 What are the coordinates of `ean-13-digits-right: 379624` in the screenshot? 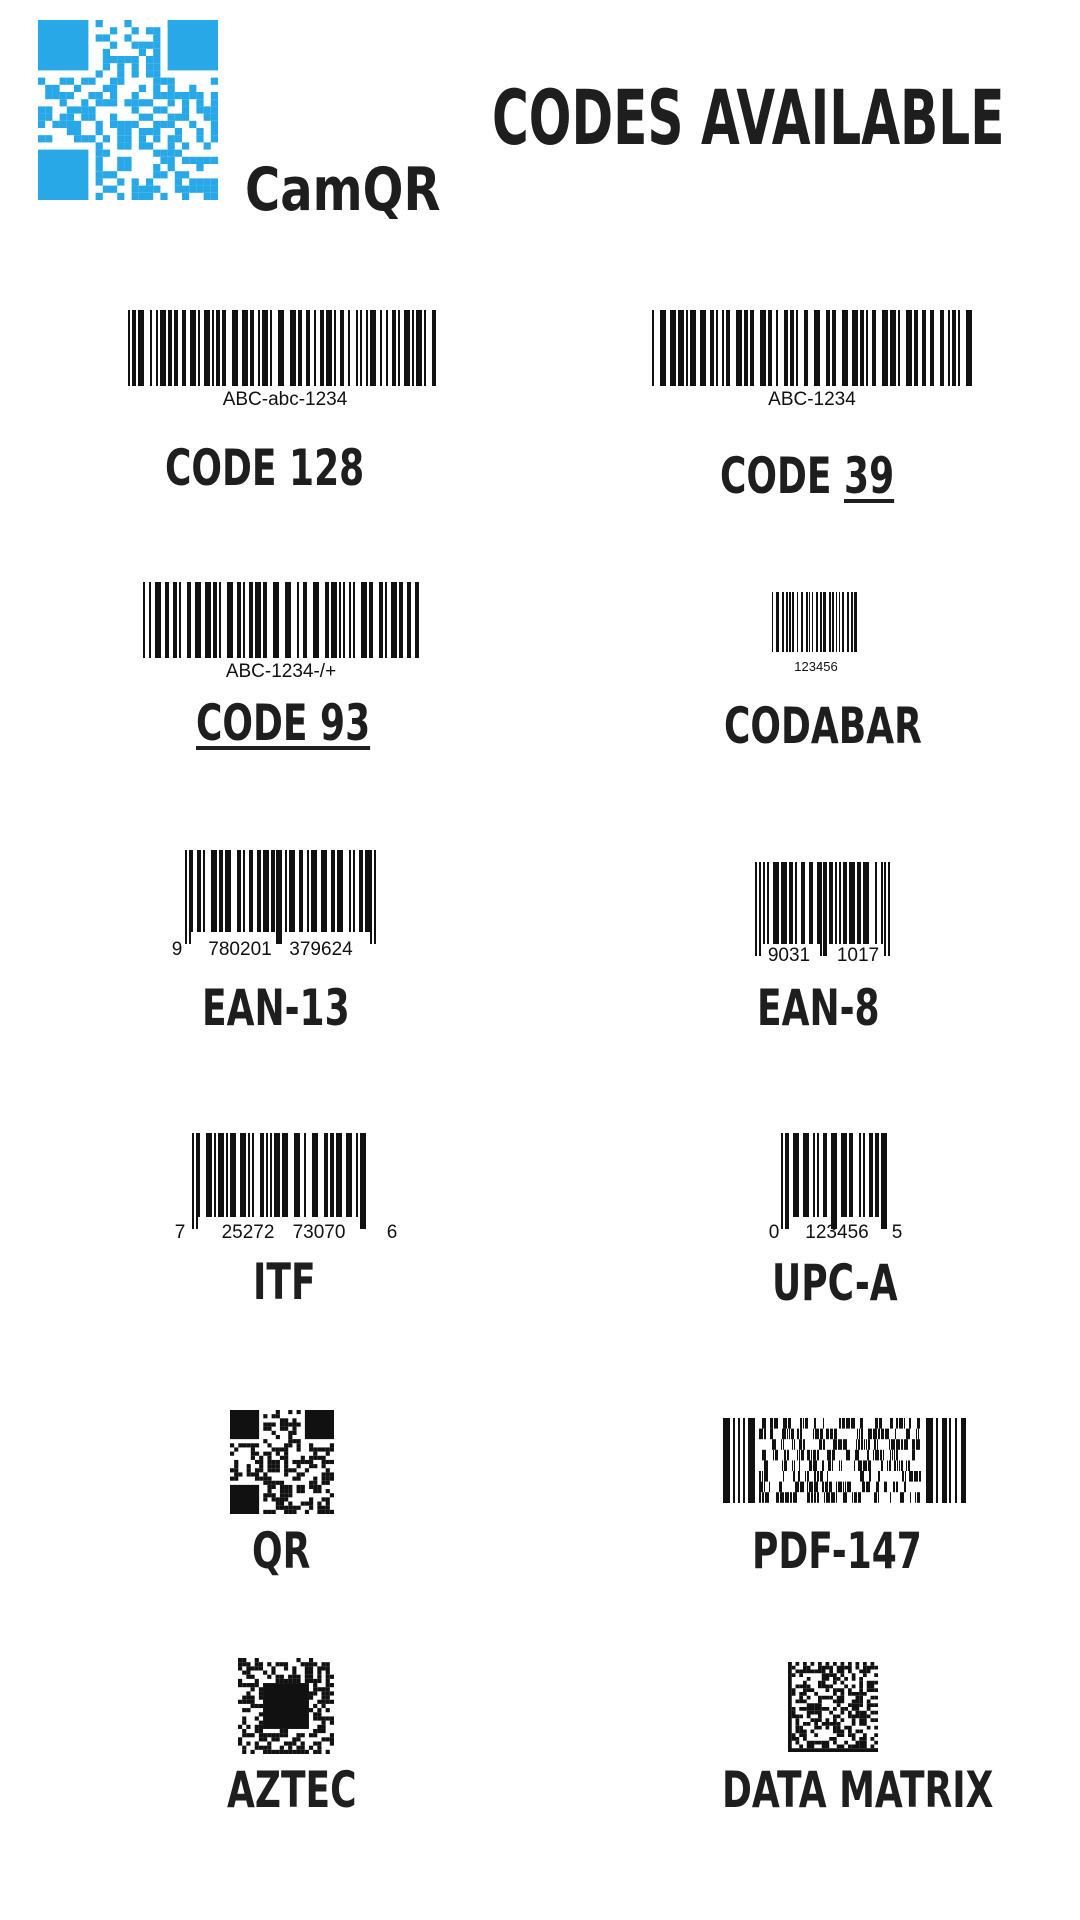 It's located at (321, 949).